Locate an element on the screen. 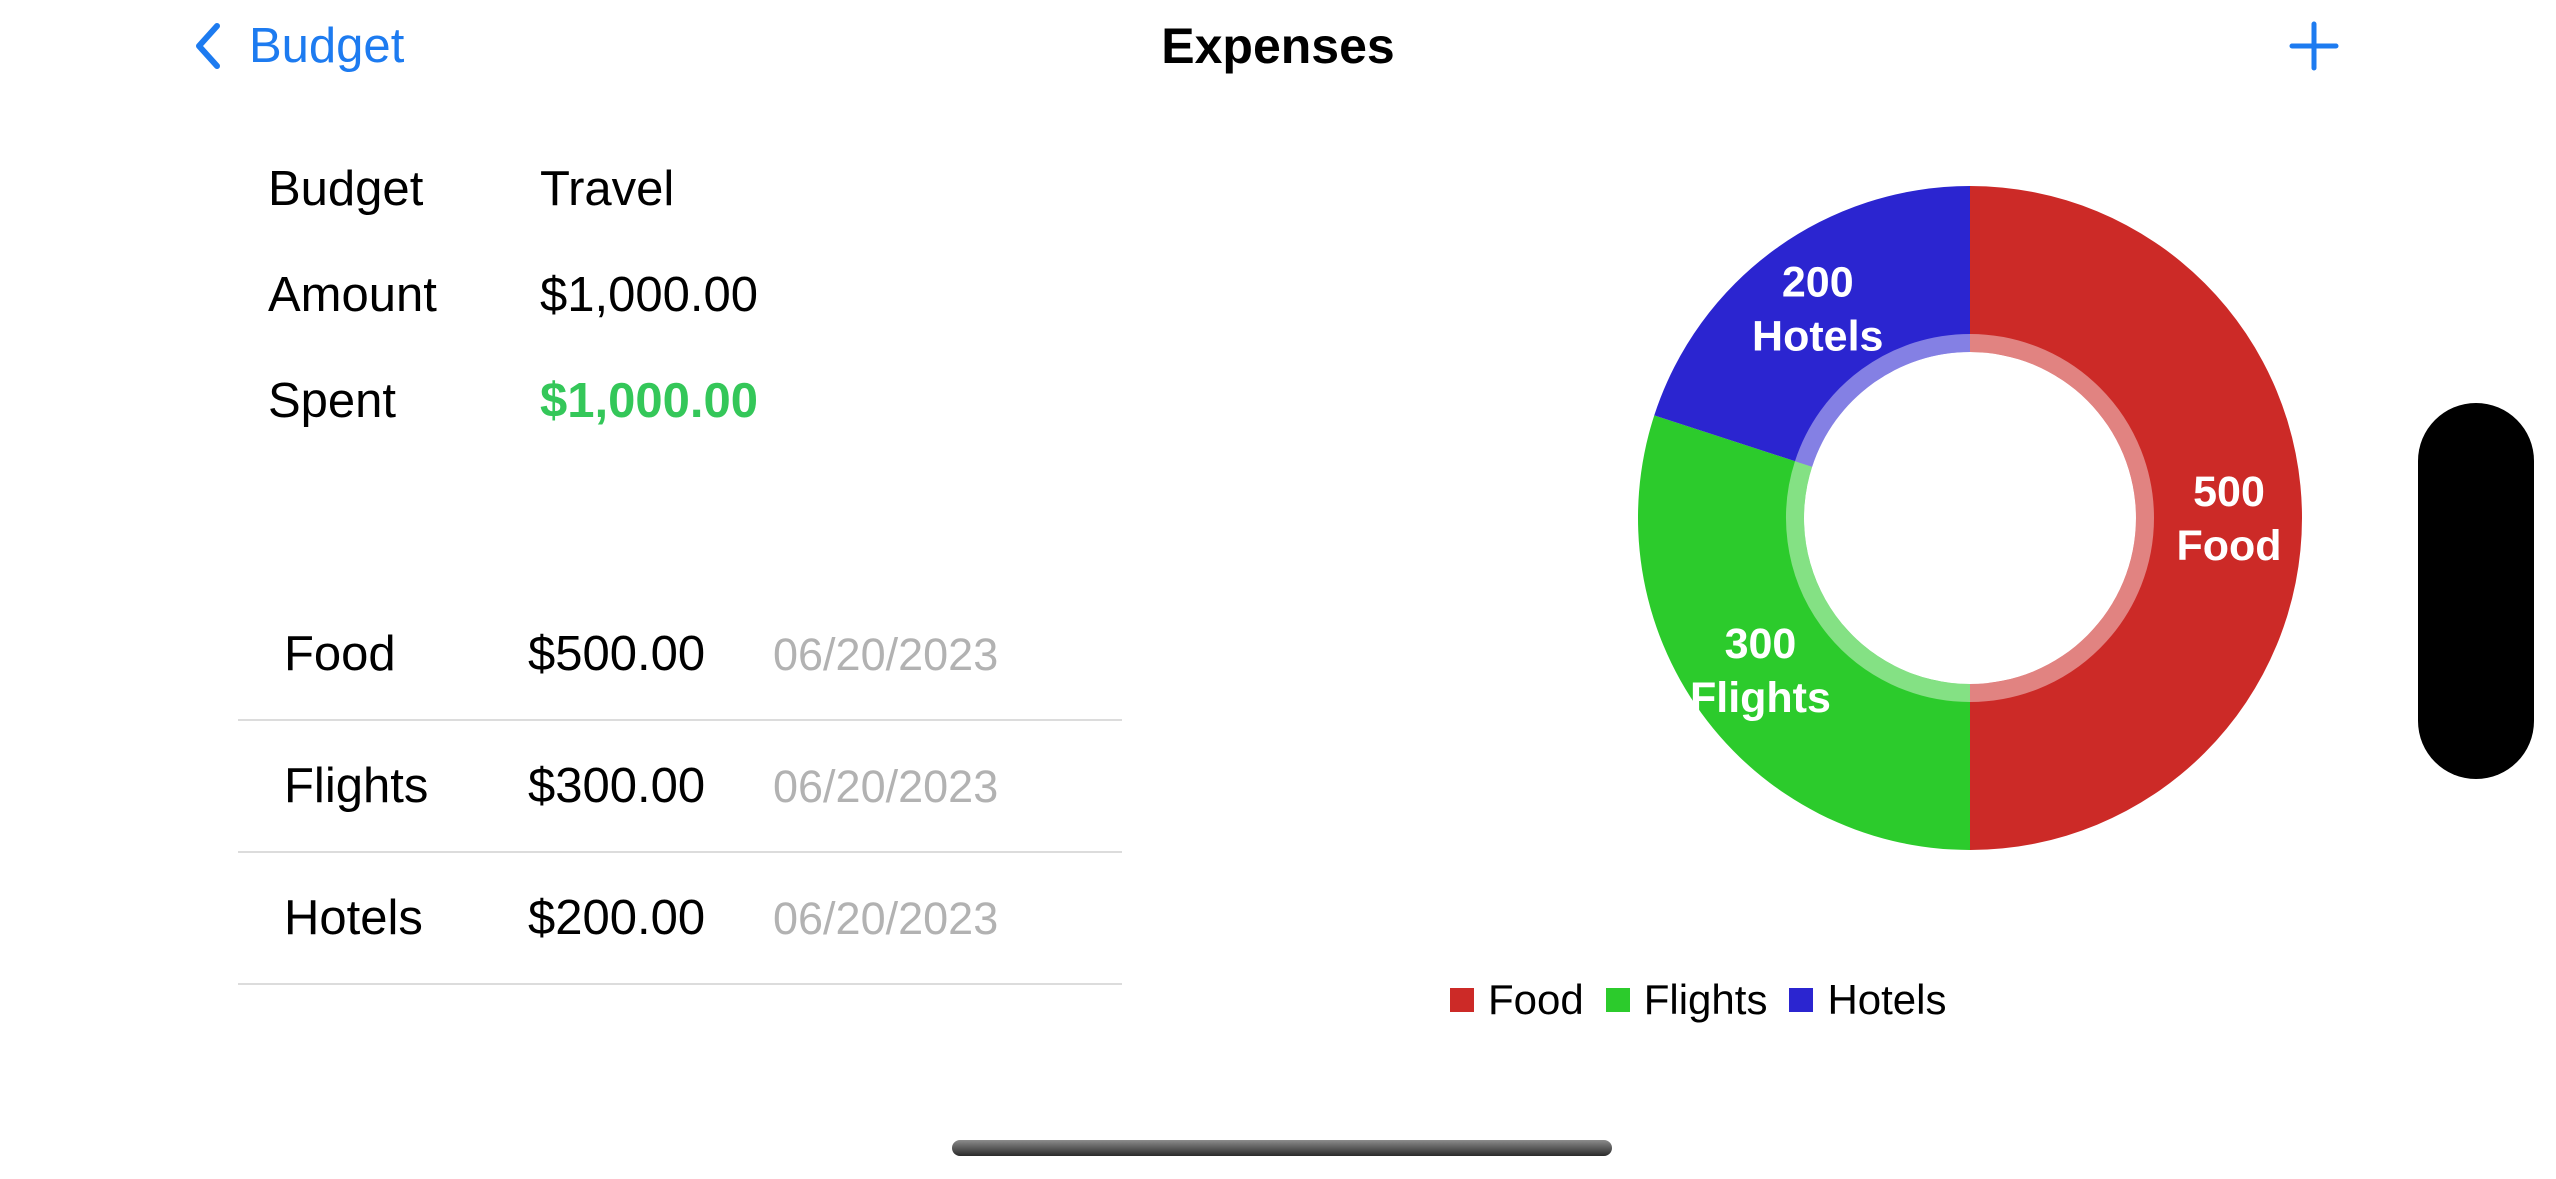 Image resolution: width=2556 pixels, height=1179 pixels. data-label-category-food: Food is located at coordinates (2228, 546).